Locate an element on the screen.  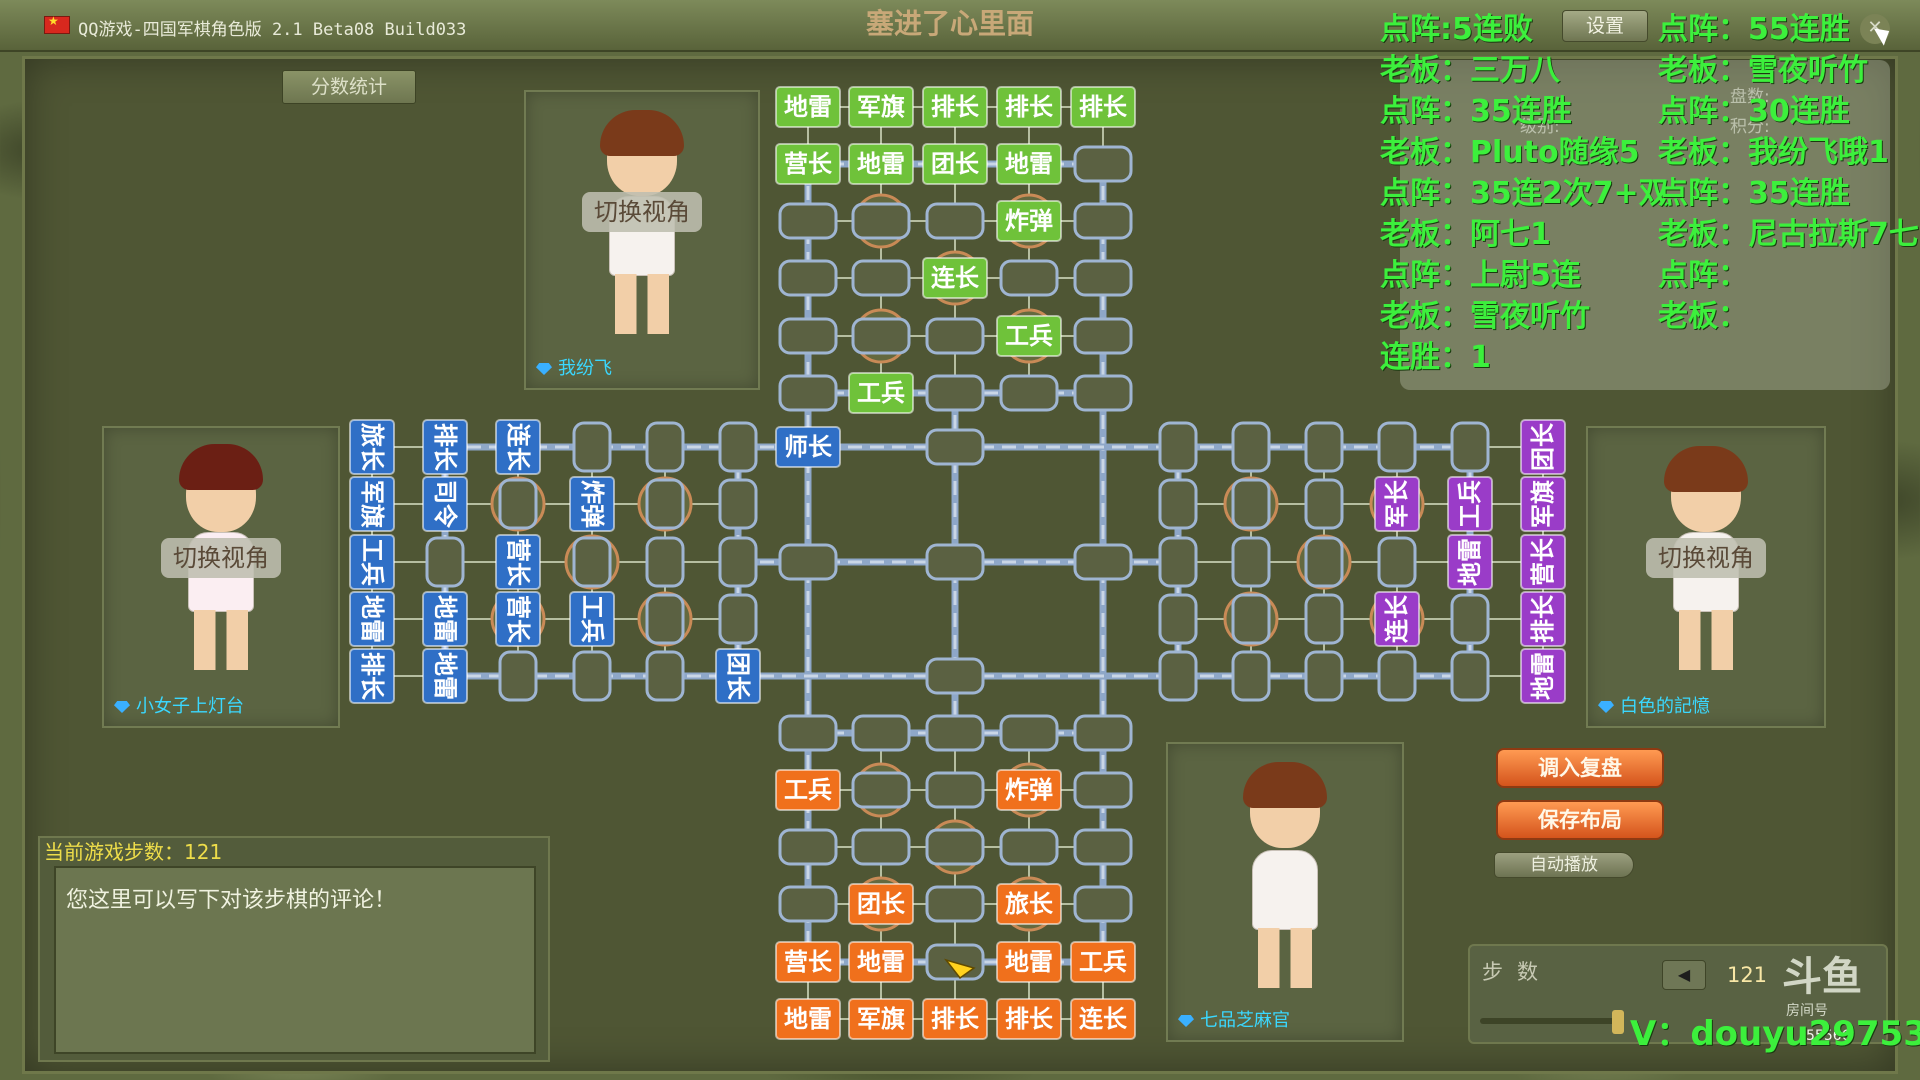
player-card-bottom: 七品芝麻官 is located at coordinates (1285, 892).